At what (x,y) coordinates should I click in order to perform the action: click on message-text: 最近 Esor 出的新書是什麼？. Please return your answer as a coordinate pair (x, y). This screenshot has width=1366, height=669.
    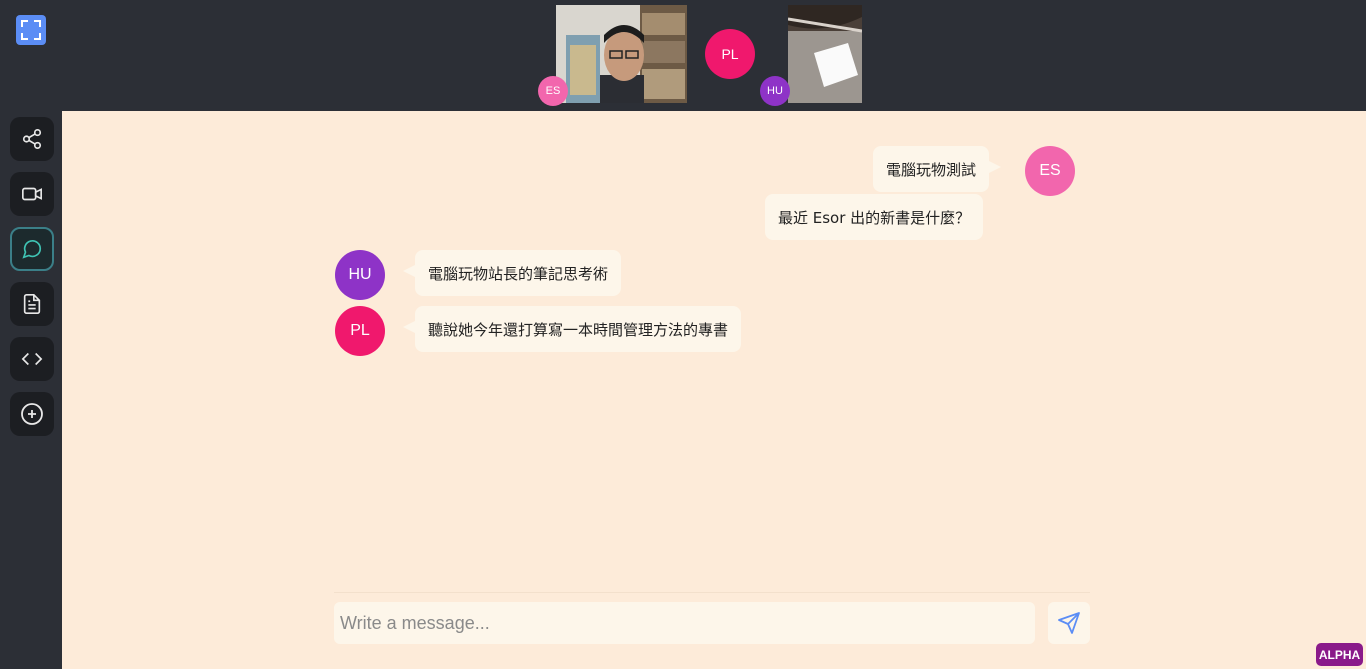
    Looking at the image, I should click on (874, 217).